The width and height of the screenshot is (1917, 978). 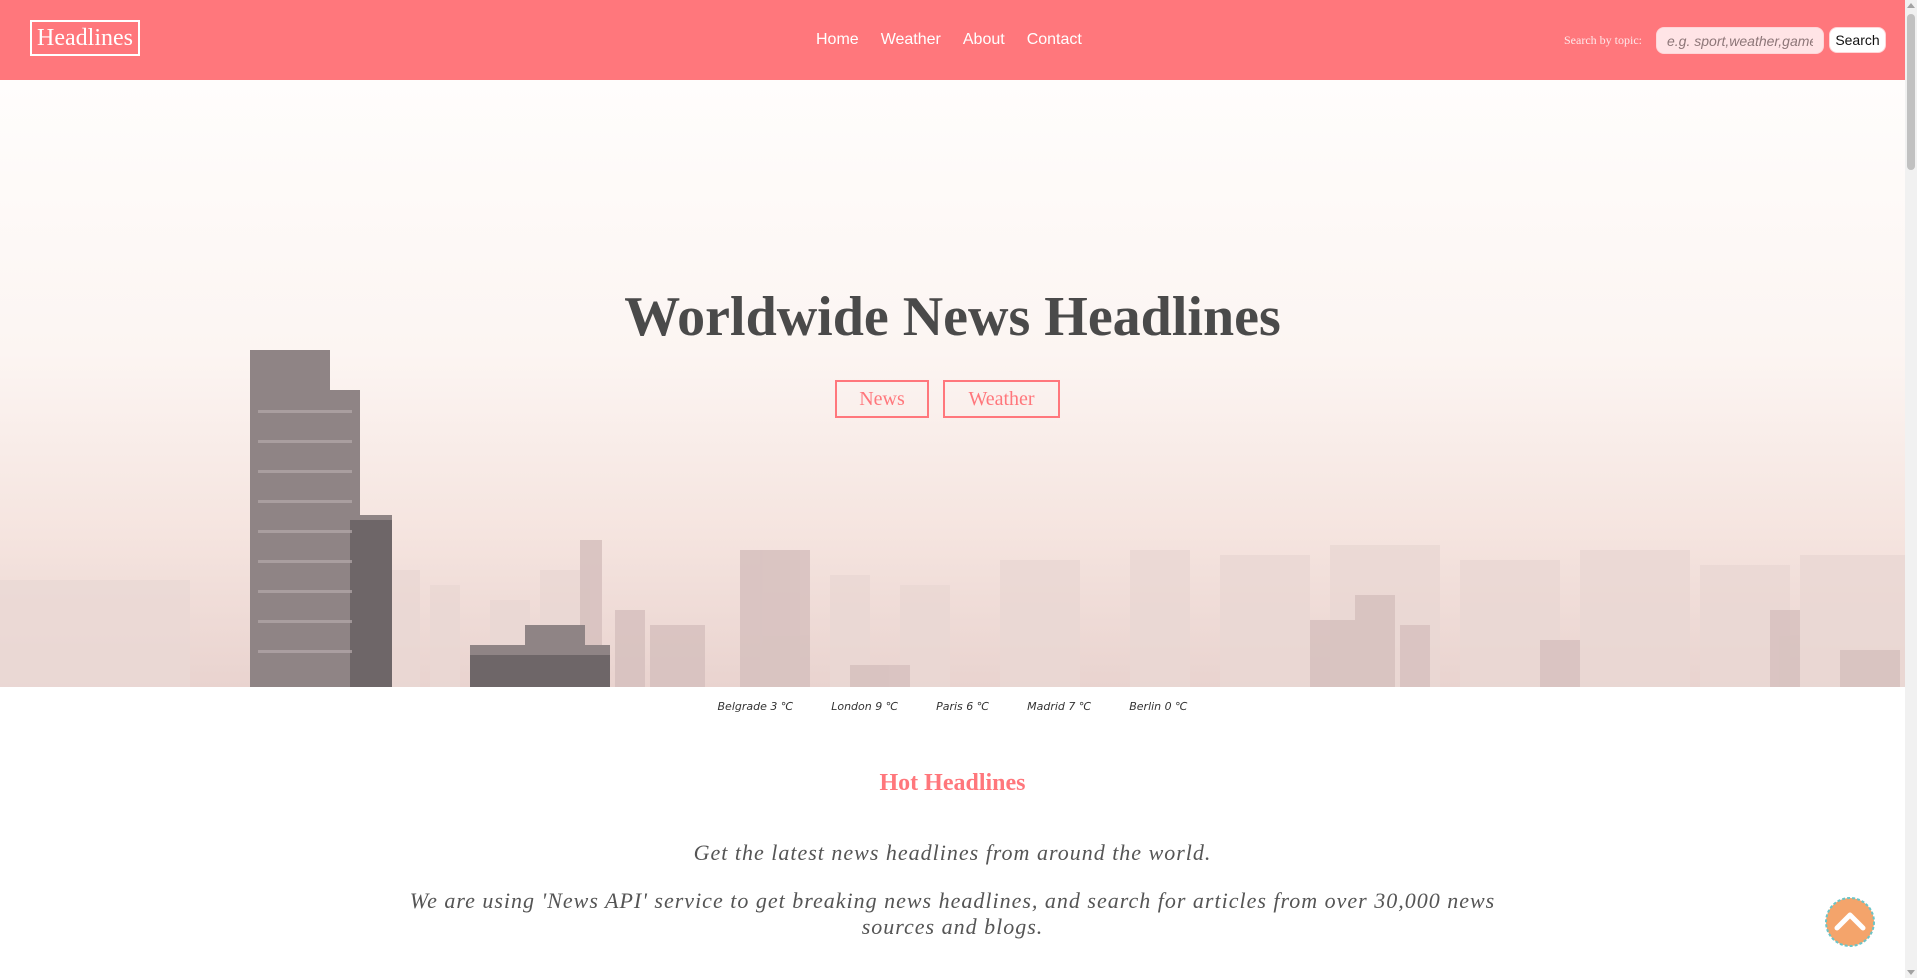 What do you see at coordinates (837, 40) in the screenshot?
I see `nav-link-home: Home` at bounding box center [837, 40].